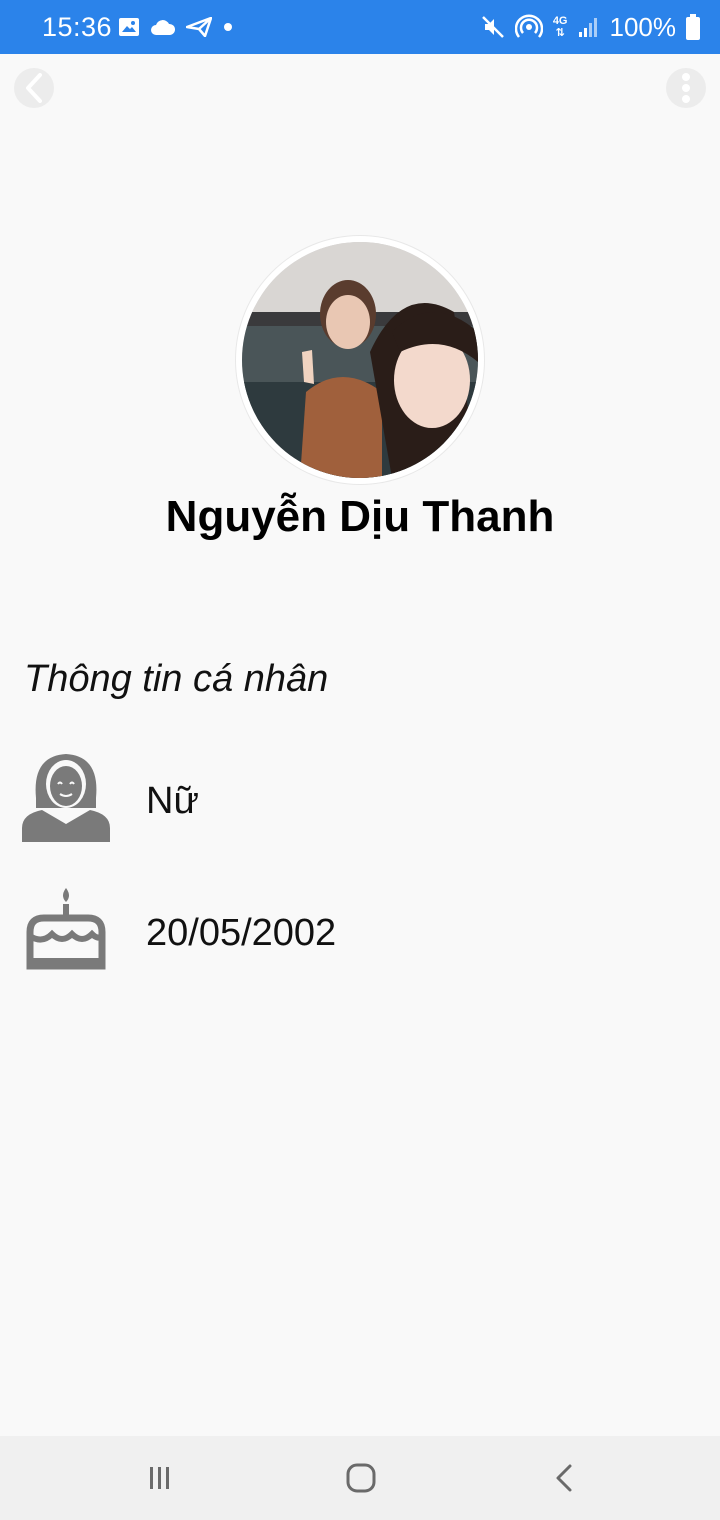 This screenshot has width=720, height=1520. I want to click on hotspot-icon, so click(528, 26).